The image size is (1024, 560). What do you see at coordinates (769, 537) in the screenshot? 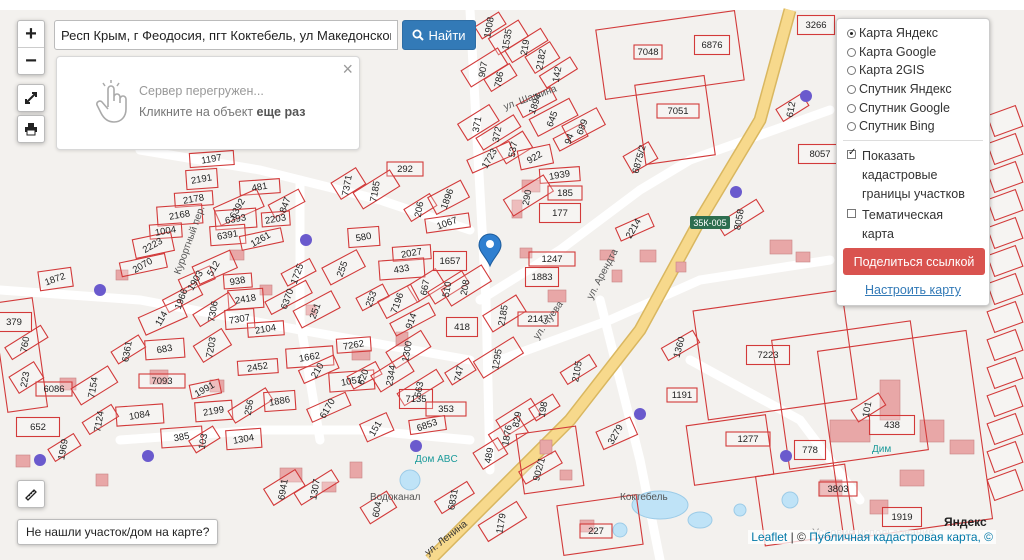
I see `leaflet-link: Leaflet` at bounding box center [769, 537].